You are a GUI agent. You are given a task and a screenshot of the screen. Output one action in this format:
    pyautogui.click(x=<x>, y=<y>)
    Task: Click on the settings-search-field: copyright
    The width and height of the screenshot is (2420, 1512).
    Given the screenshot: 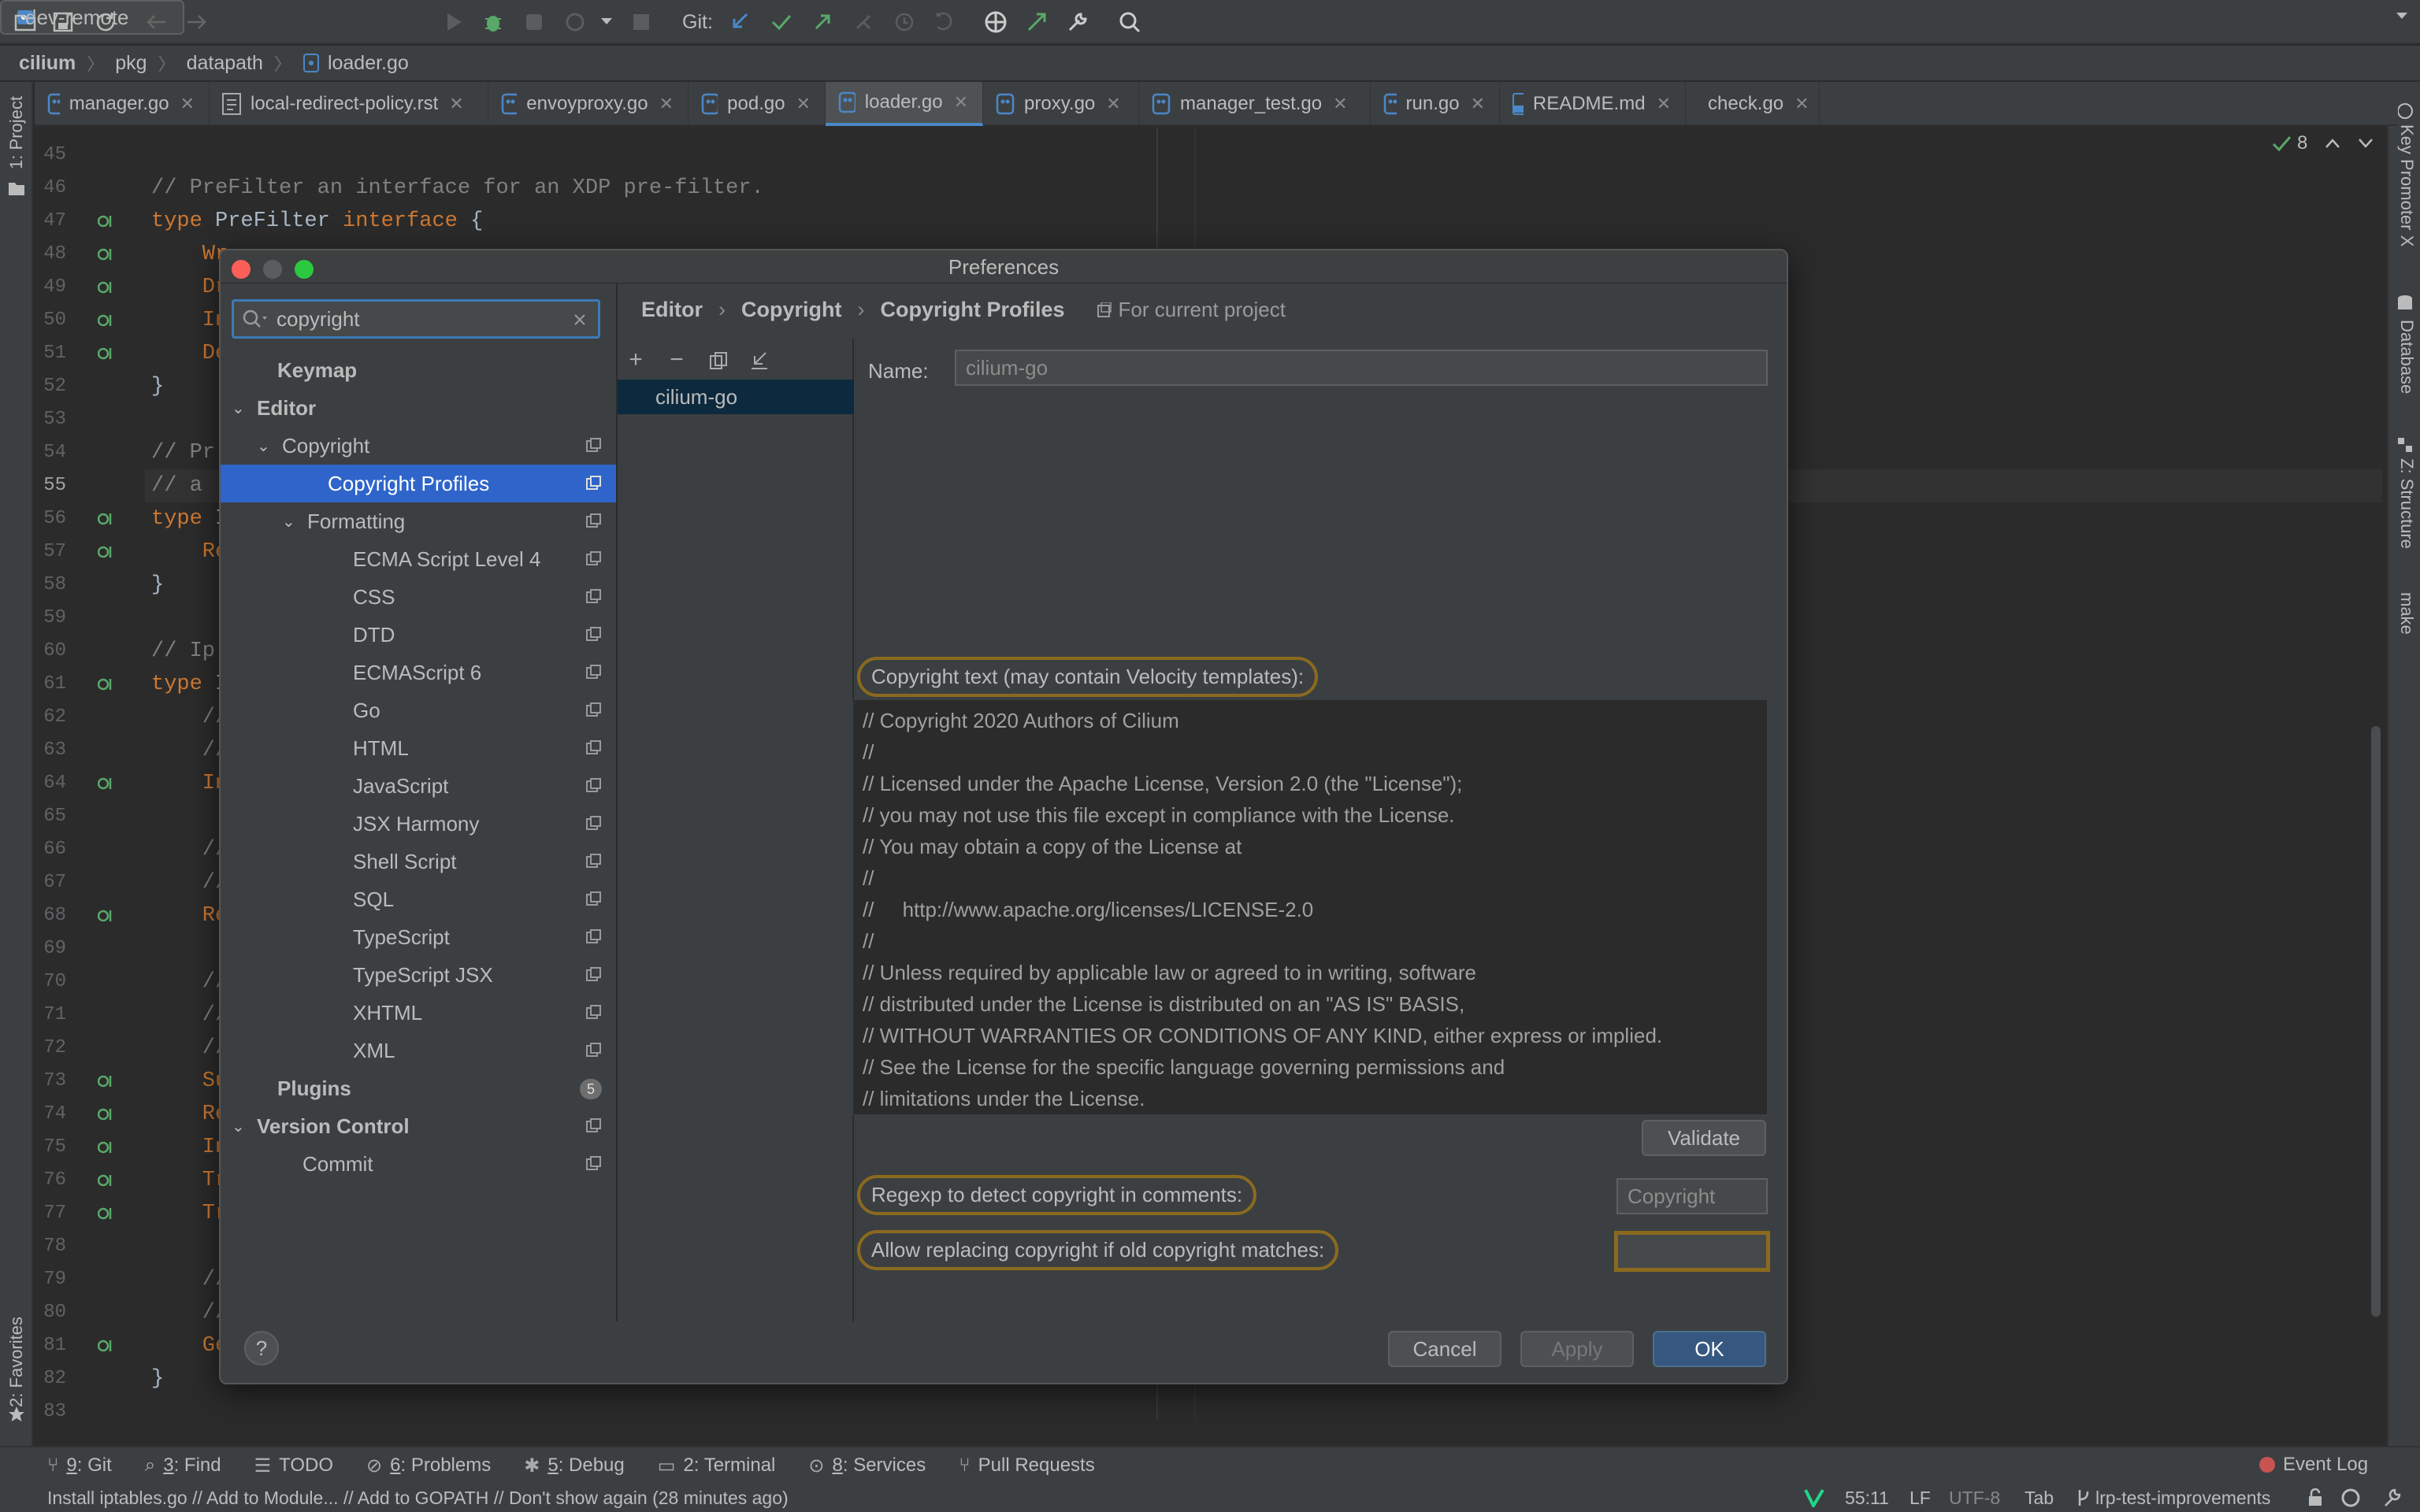 What is the action you would take?
    pyautogui.click(x=416, y=319)
    